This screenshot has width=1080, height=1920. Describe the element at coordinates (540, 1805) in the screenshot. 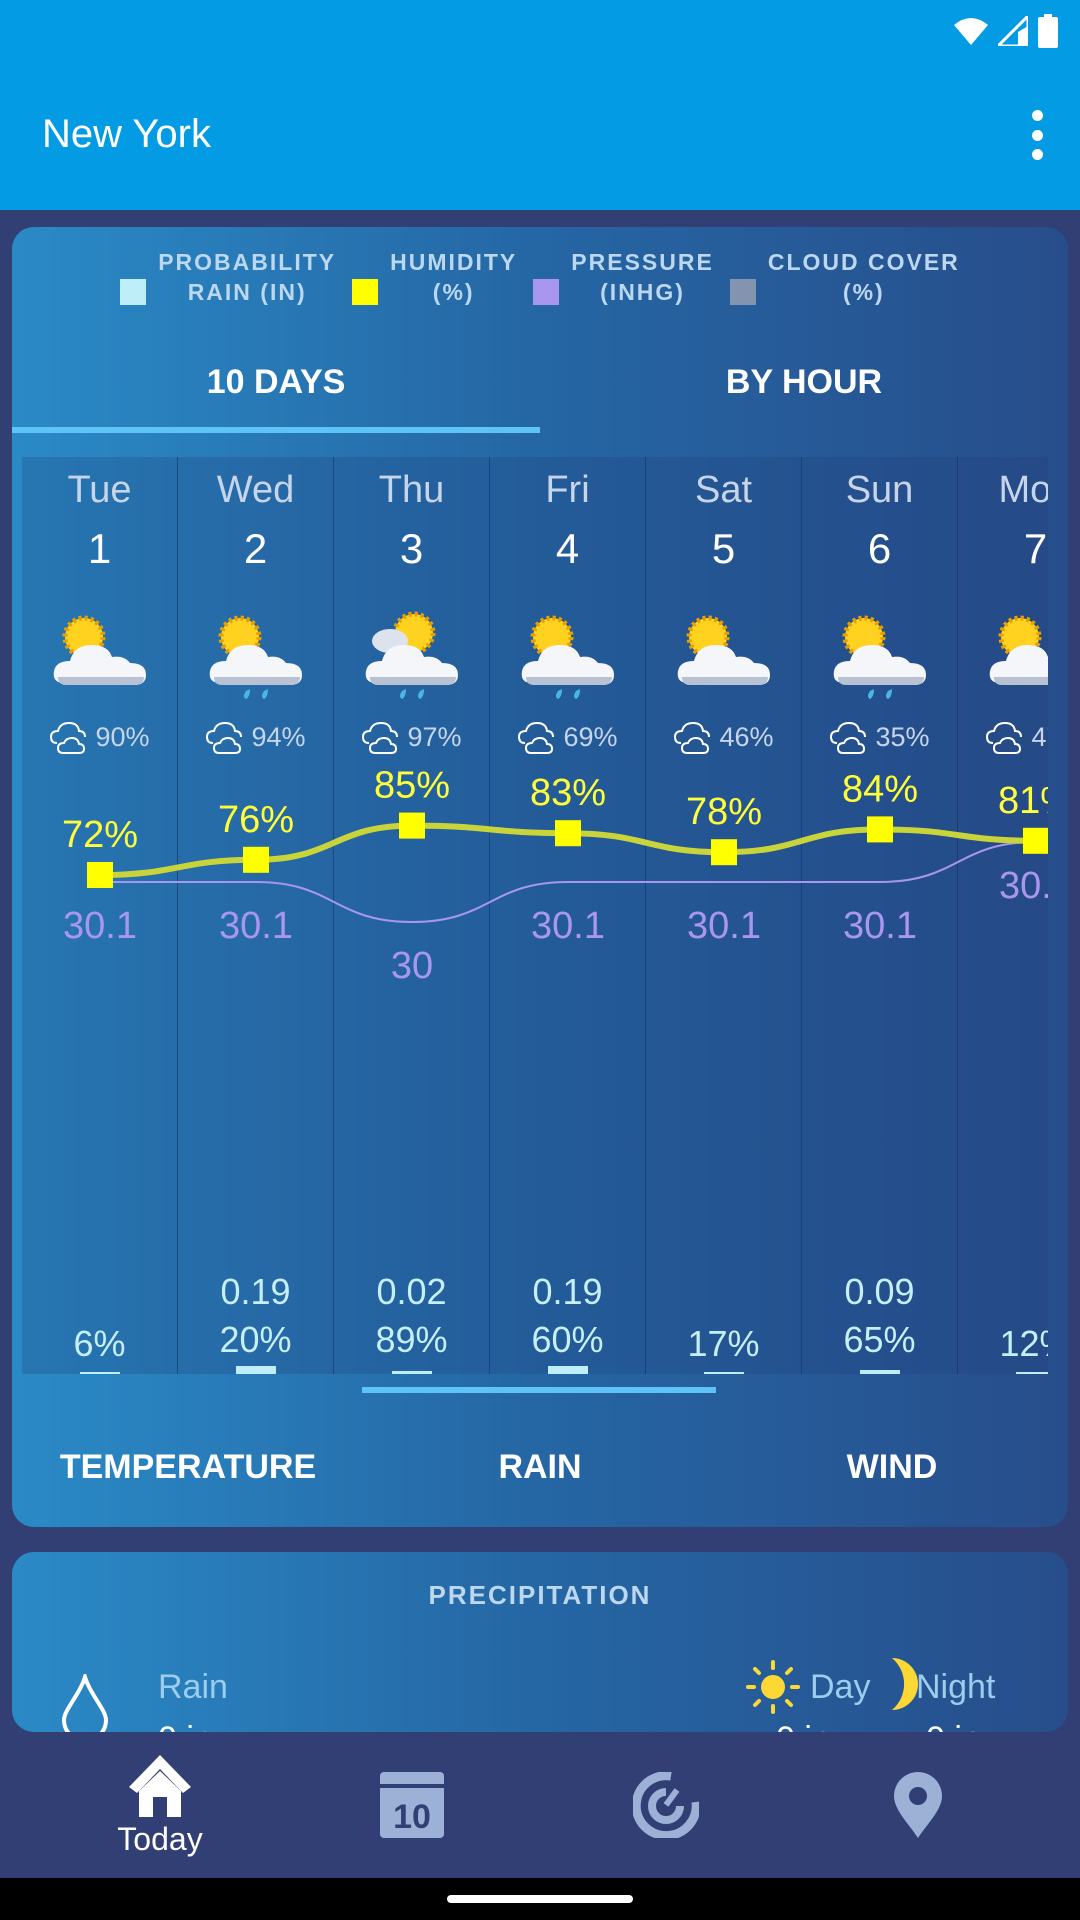

I see `bottom-navigation: Today 10` at that location.